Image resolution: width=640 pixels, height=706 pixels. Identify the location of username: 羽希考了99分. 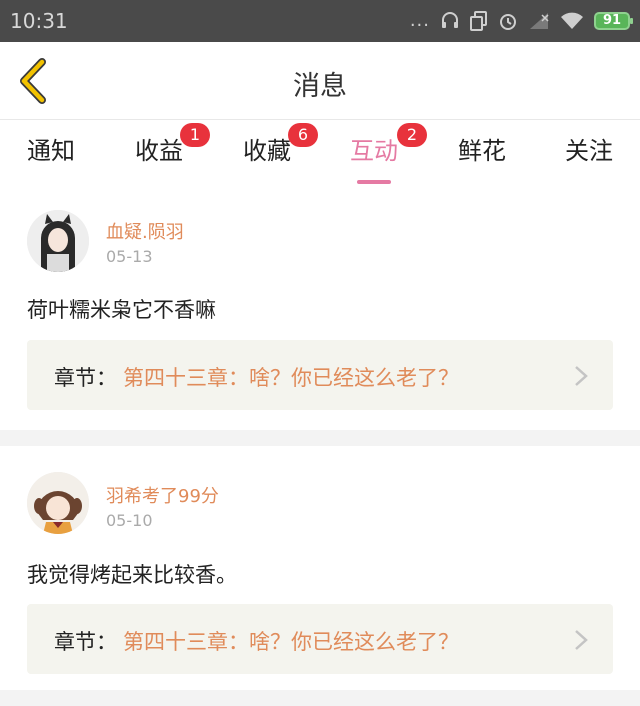
(162, 495).